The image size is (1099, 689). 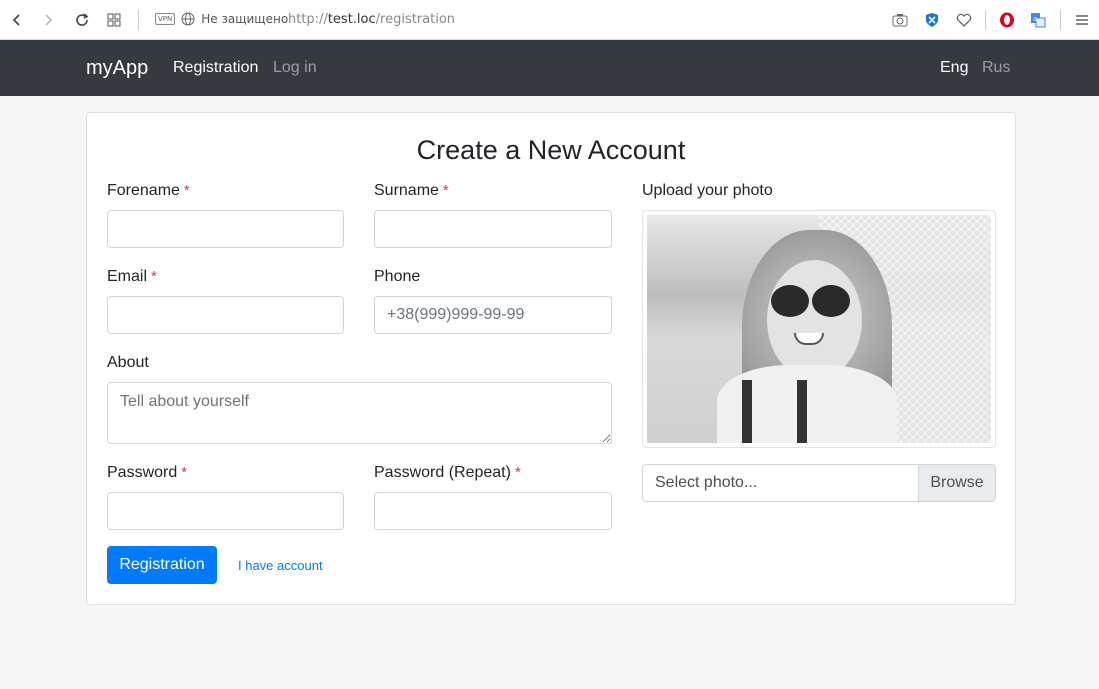 What do you see at coordinates (48, 20) in the screenshot?
I see `forward-icon` at bounding box center [48, 20].